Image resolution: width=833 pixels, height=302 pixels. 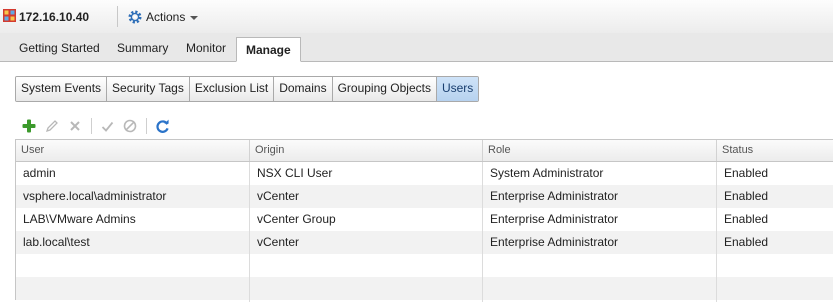 I want to click on host-title: 172.16.10.40, so click(x=54, y=17).